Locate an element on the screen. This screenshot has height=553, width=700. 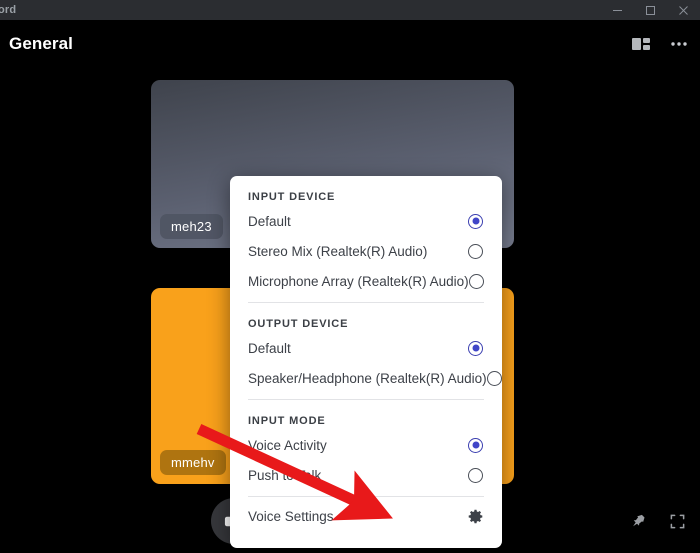
participant-name: mmehv is located at coordinates (193, 462).